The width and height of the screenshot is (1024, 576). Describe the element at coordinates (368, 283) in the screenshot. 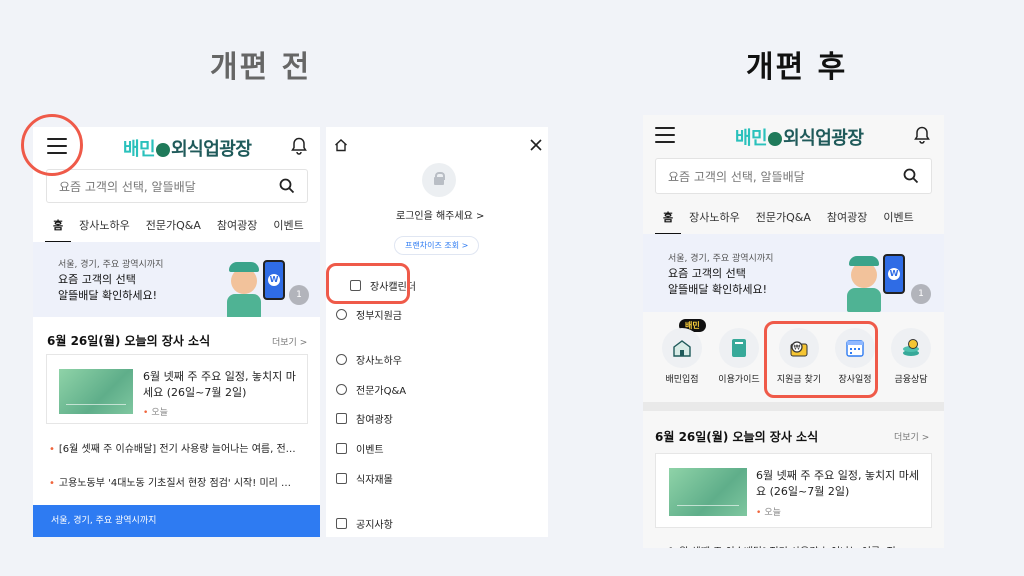

I see `highlight-calendar-box` at that location.